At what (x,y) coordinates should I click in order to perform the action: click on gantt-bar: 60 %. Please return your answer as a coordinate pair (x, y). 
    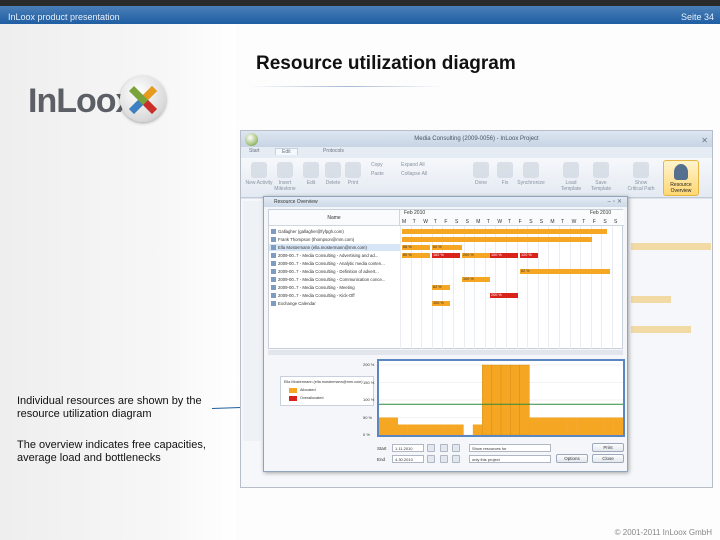
    Looking at the image, I should click on (447, 247).